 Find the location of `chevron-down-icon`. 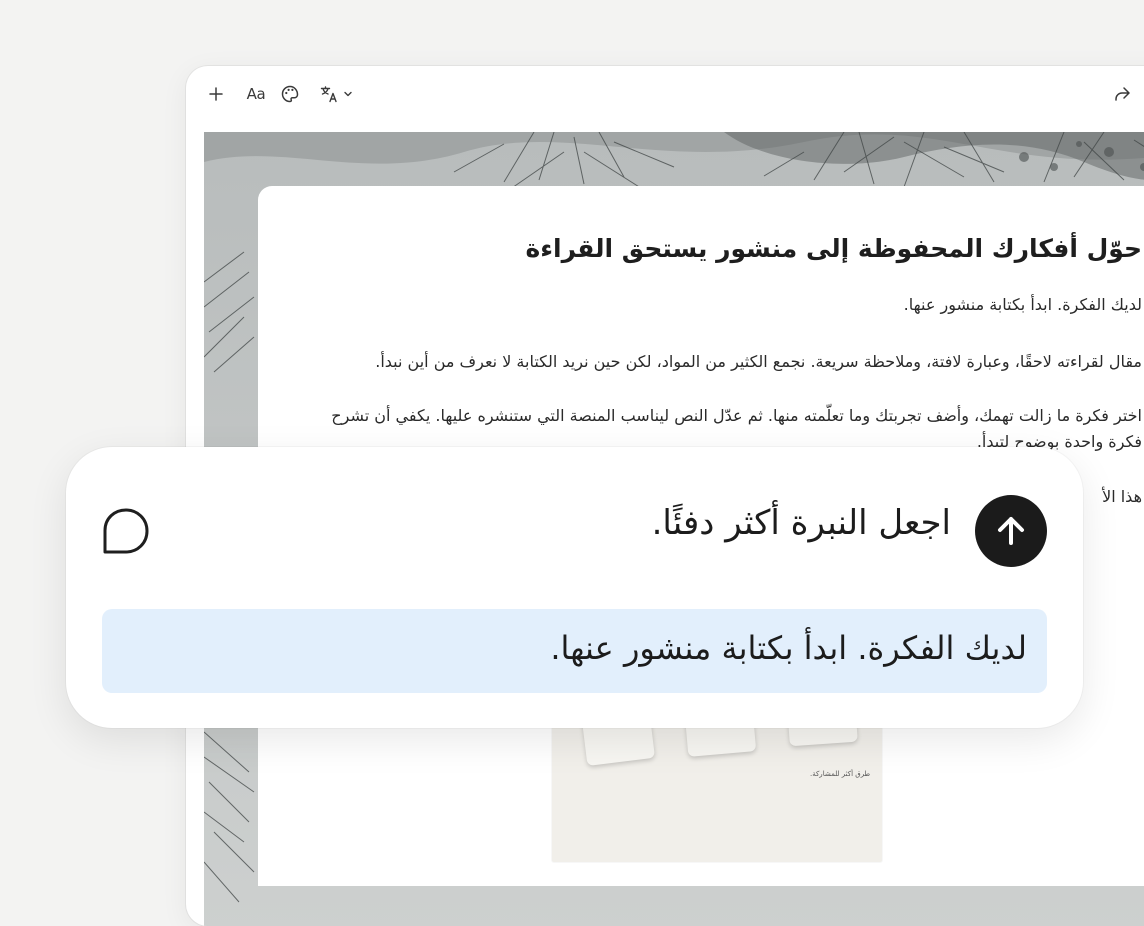

chevron-down-icon is located at coordinates (347, 94).